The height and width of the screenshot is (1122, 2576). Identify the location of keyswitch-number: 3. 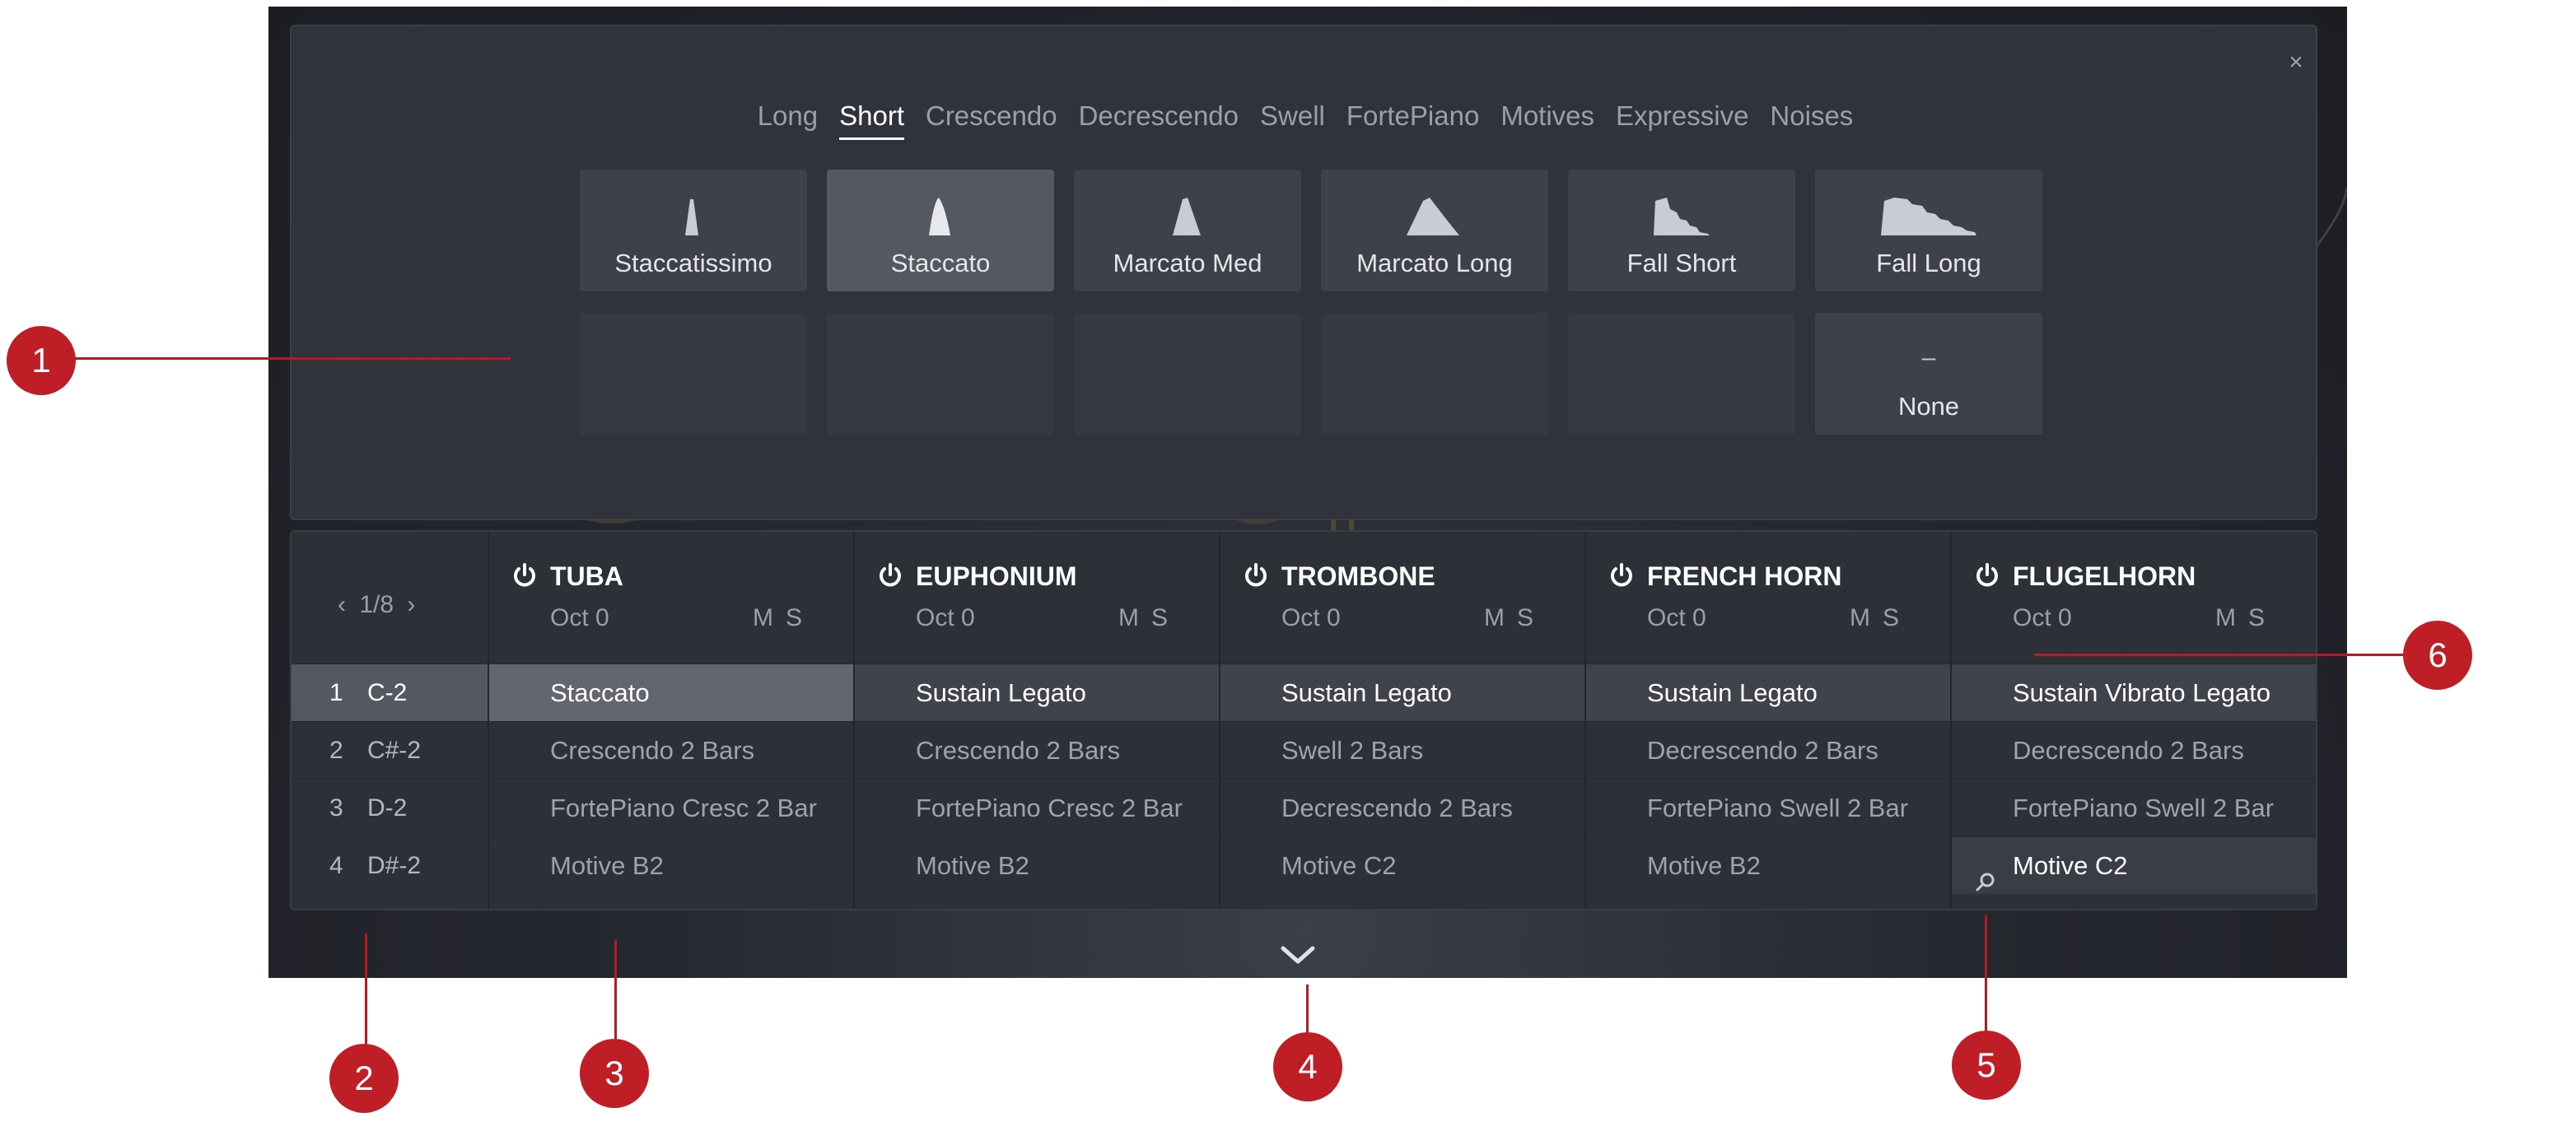
(336, 808).